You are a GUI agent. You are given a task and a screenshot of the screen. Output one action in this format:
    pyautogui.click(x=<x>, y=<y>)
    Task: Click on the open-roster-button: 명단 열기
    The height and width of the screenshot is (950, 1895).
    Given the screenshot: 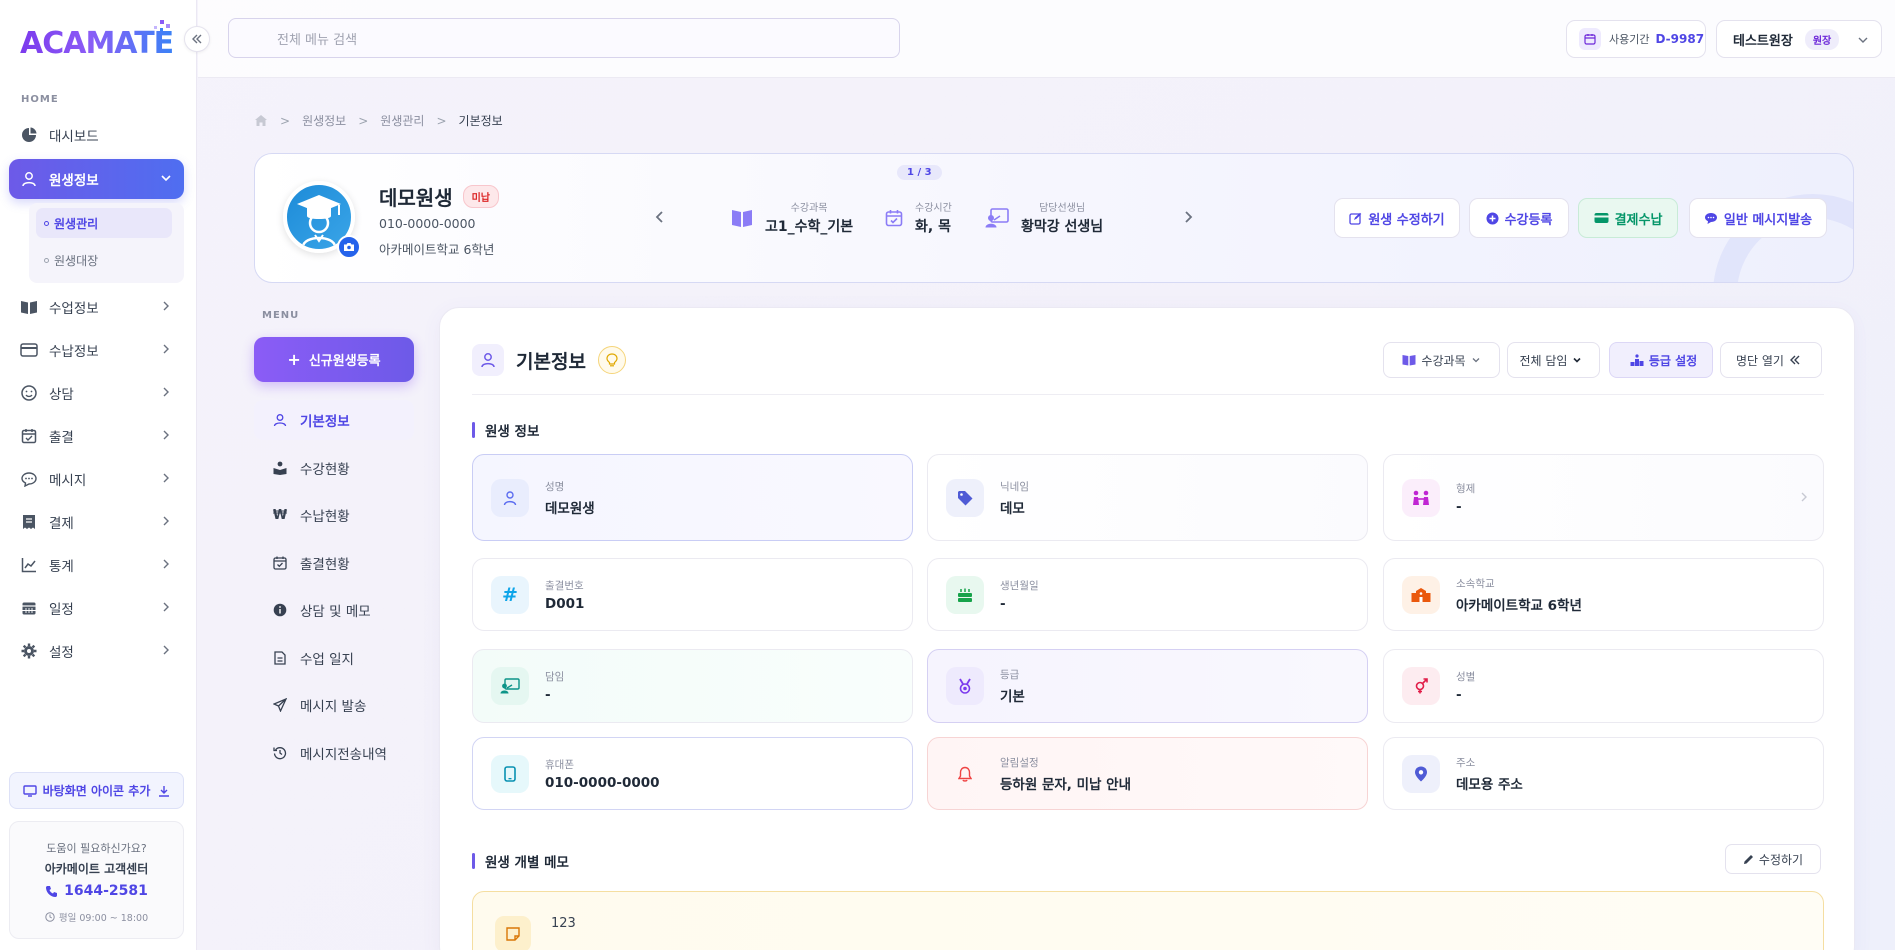 What is the action you would take?
    pyautogui.click(x=1771, y=360)
    